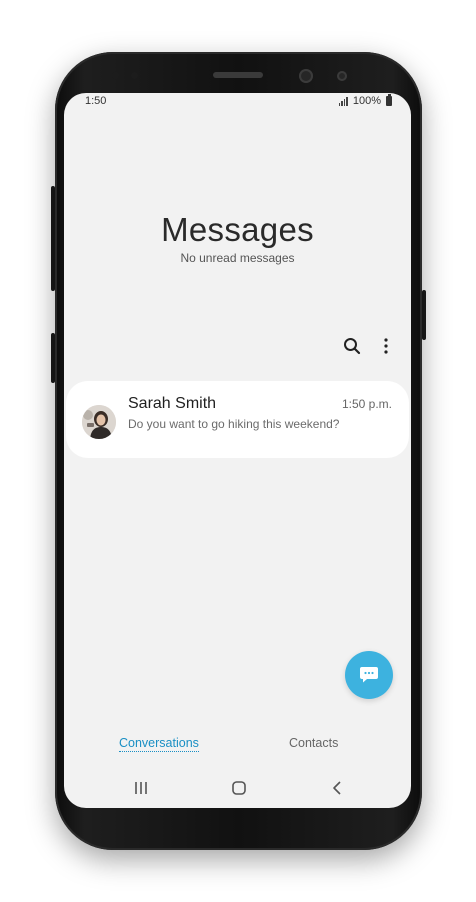 The height and width of the screenshot is (902, 476). Describe the element at coordinates (424, 315) in the screenshot. I see `power-button` at that location.